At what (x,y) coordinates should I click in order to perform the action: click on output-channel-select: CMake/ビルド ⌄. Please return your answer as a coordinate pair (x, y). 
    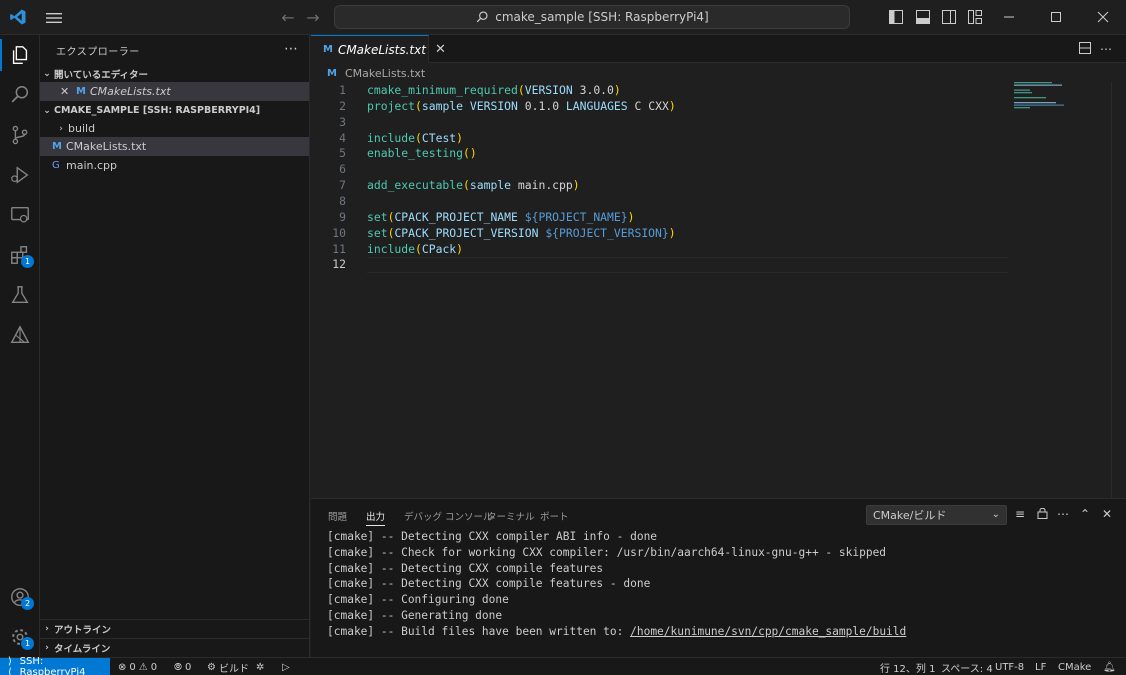
    Looking at the image, I should click on (936, 515).